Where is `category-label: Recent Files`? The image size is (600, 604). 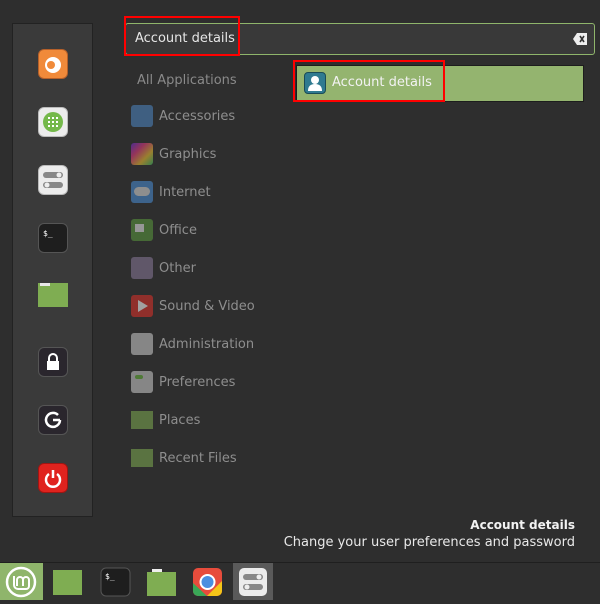
category-label: Recent Files is located at coordinates (198, 458).